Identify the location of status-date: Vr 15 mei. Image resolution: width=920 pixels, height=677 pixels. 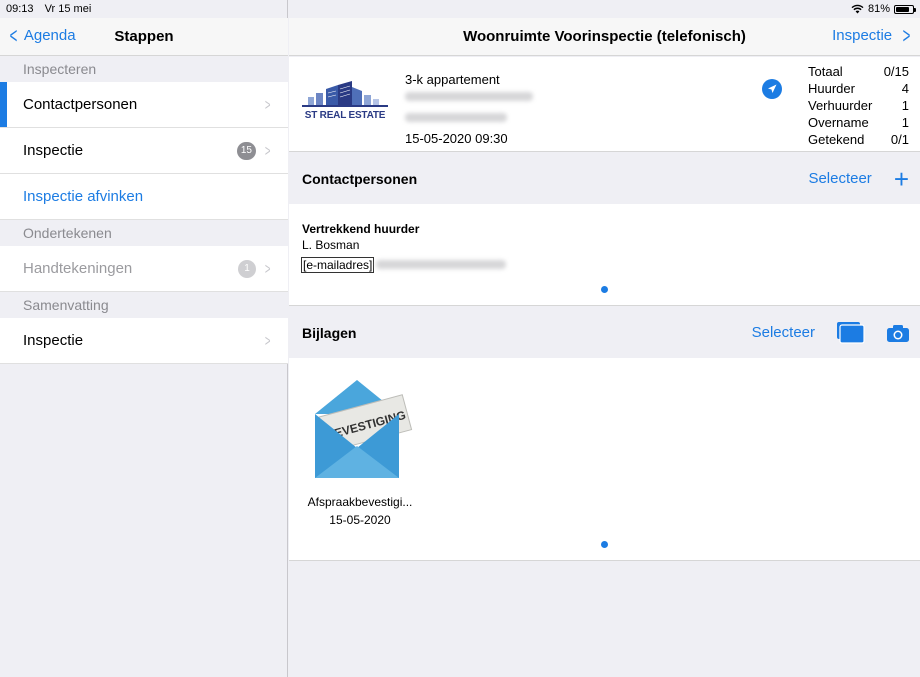
(68, 9).